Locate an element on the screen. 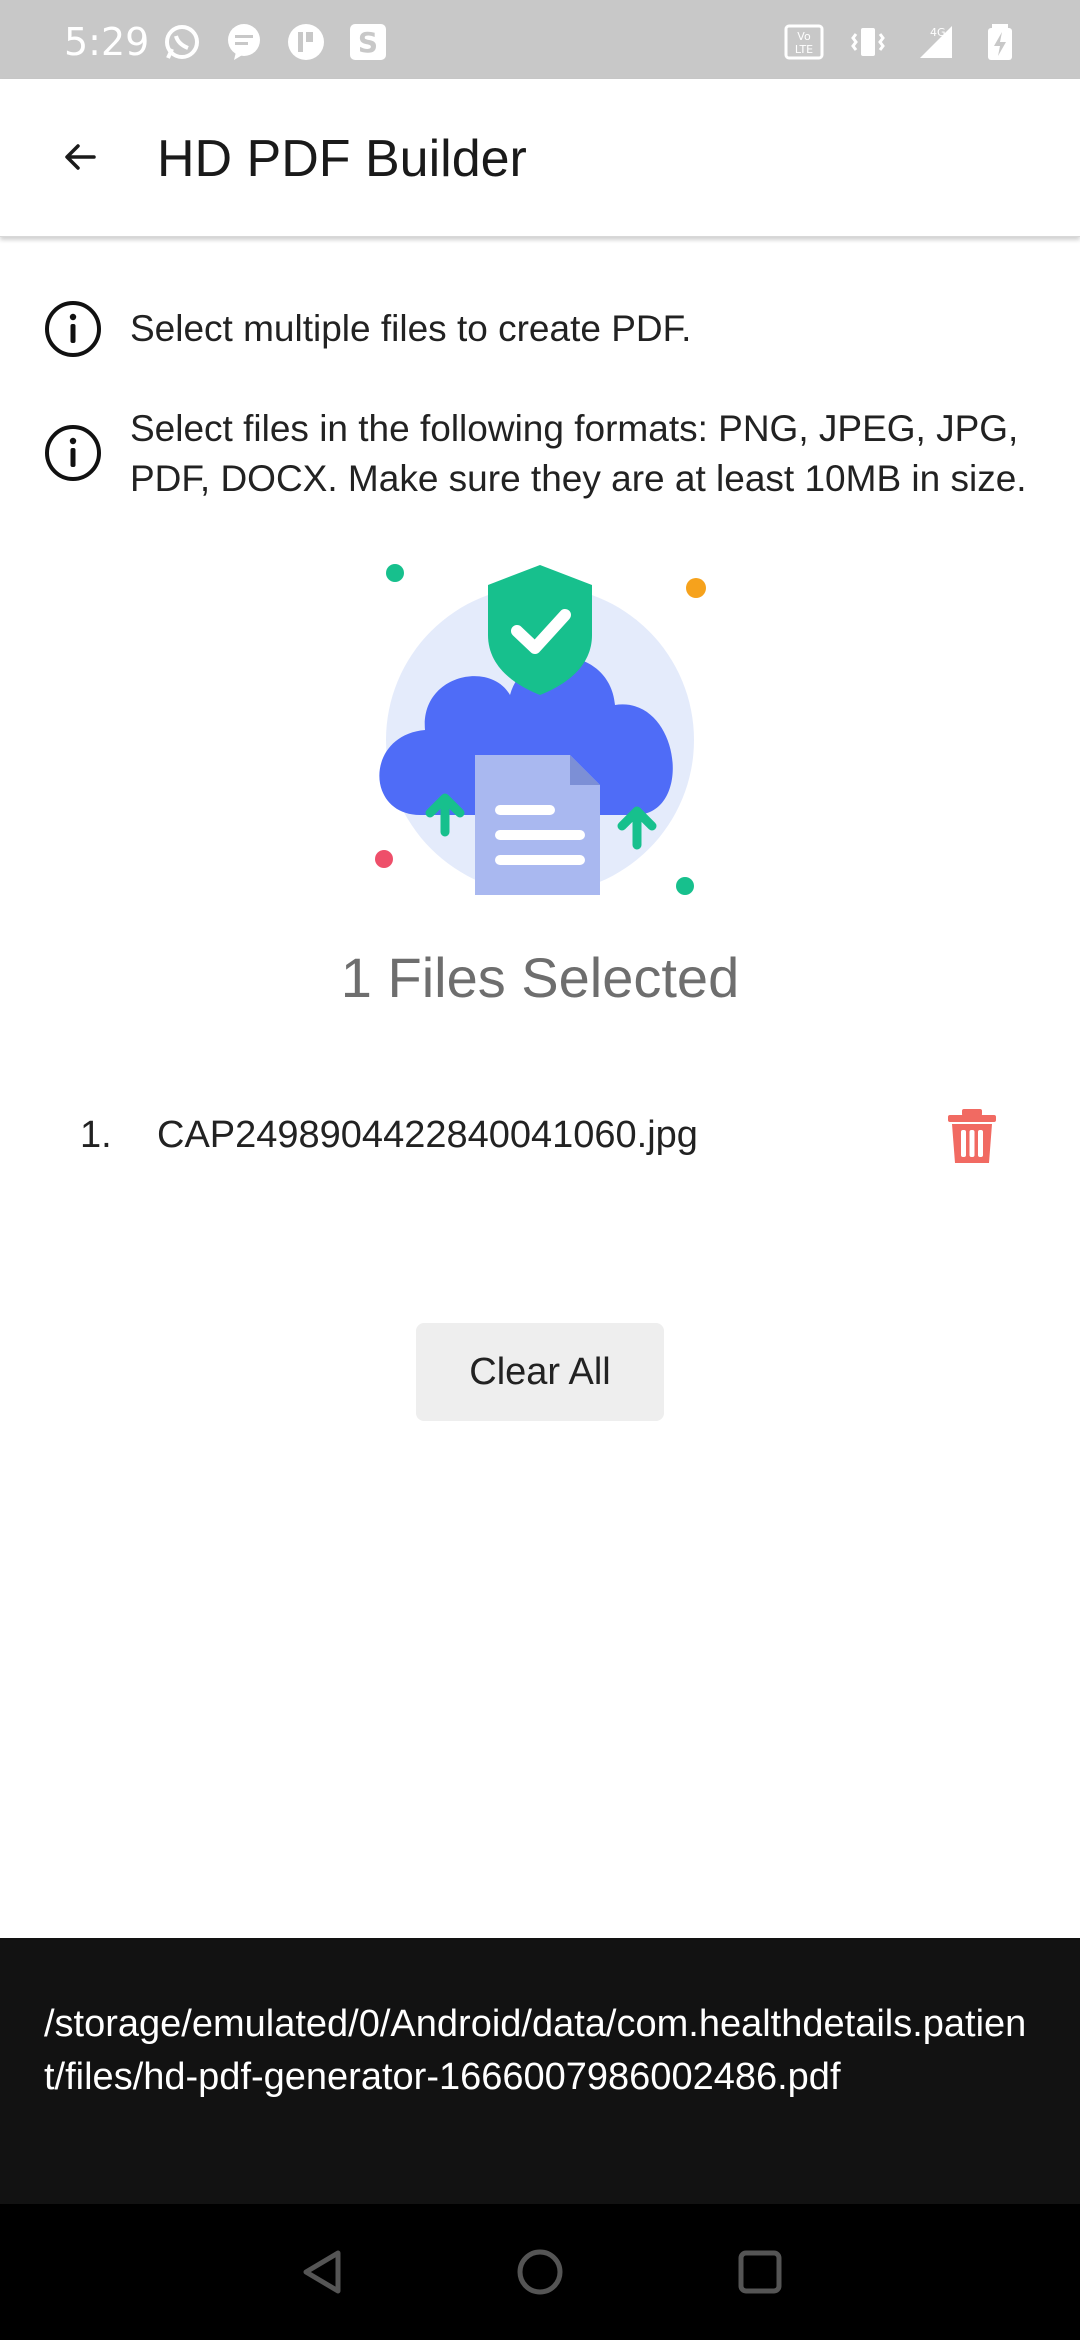 Image resolution: width=1080 pixels, height=2340 pixels. svg-text: S is located at coordinates (368, 42).